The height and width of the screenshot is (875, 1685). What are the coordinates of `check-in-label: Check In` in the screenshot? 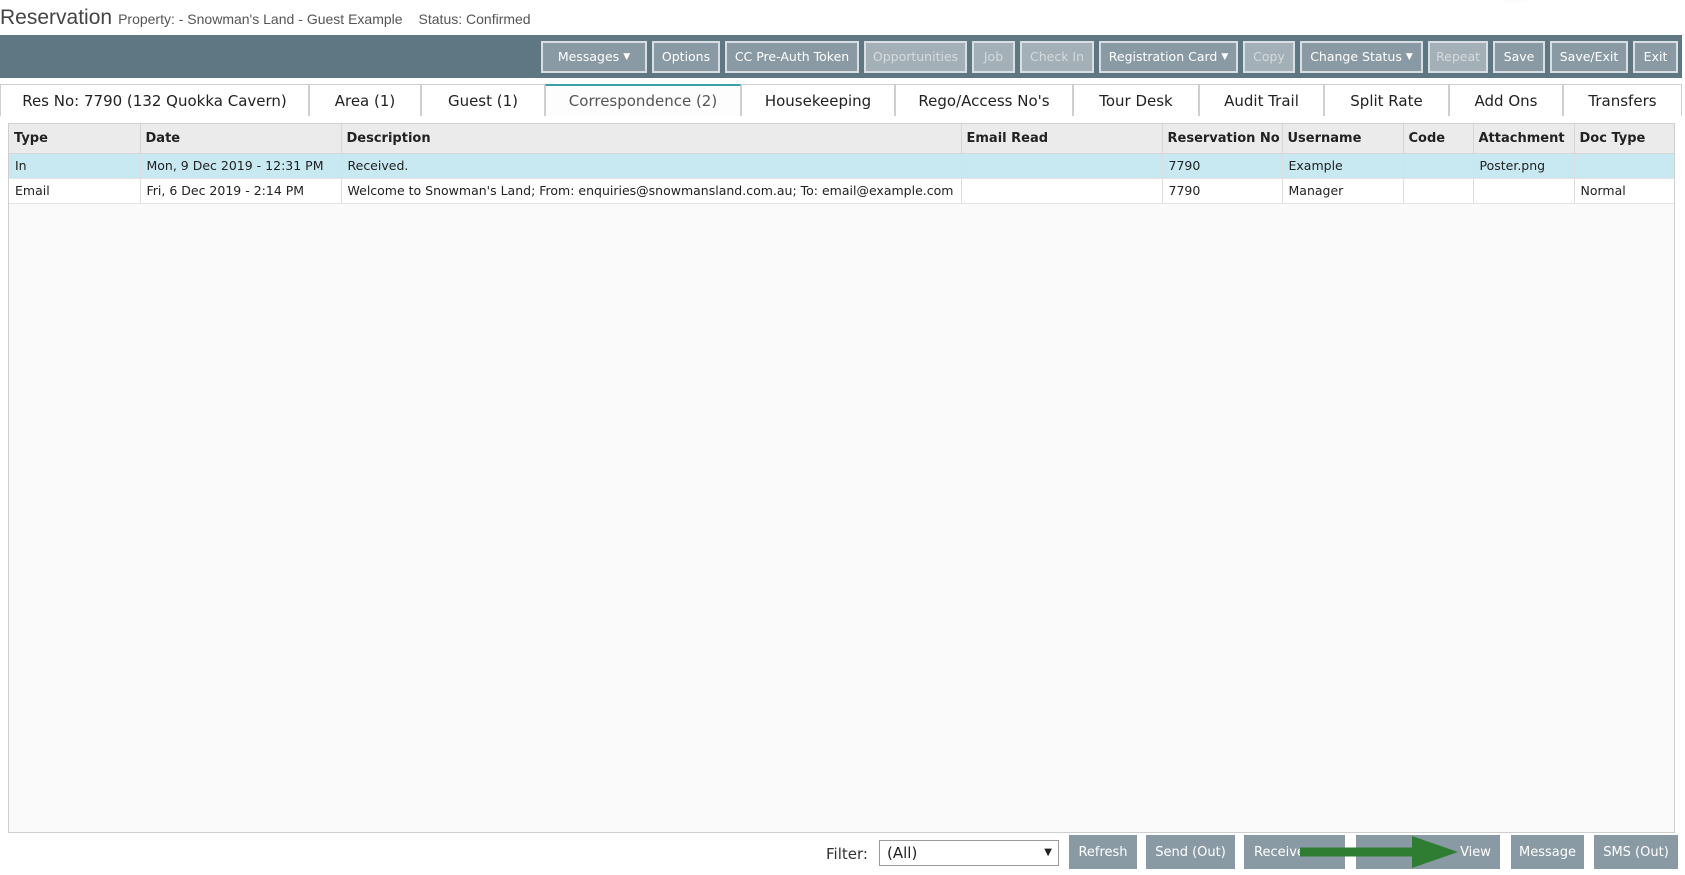 It's located at (1057, 56).